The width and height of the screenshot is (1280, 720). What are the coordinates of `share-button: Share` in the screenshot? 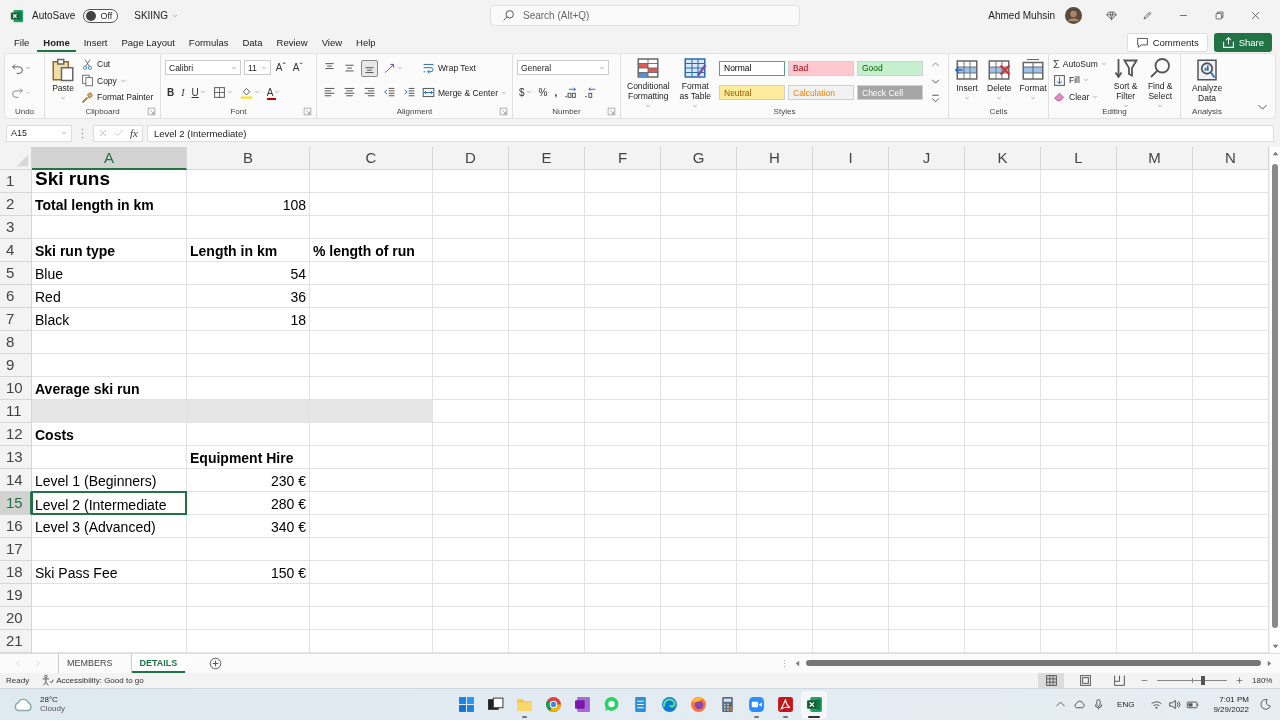 It's located at (1242, 42).